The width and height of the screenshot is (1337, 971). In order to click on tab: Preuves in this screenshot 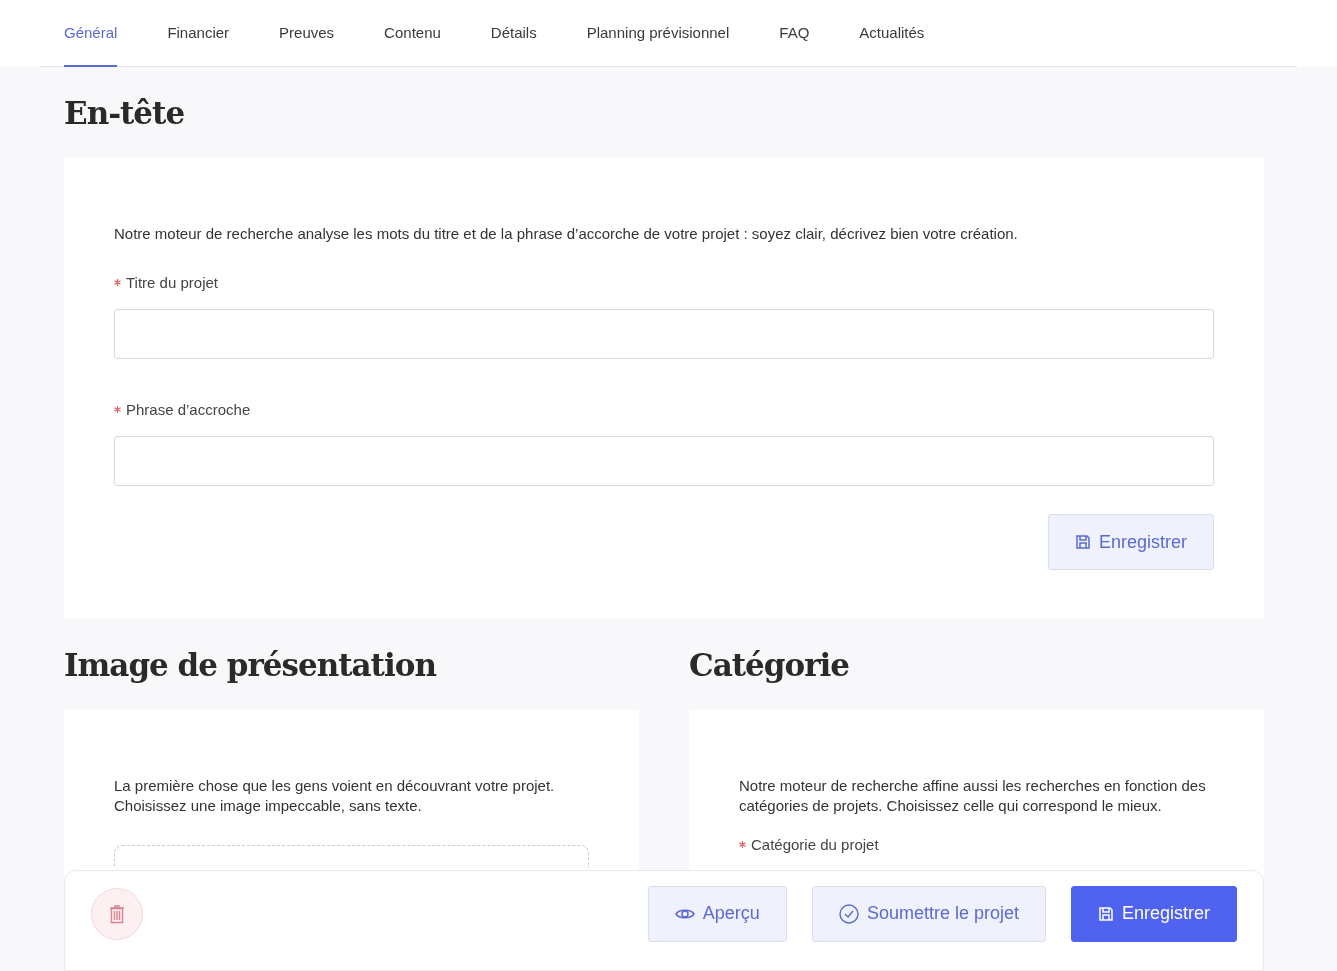, I will do `click(307, 33)`.